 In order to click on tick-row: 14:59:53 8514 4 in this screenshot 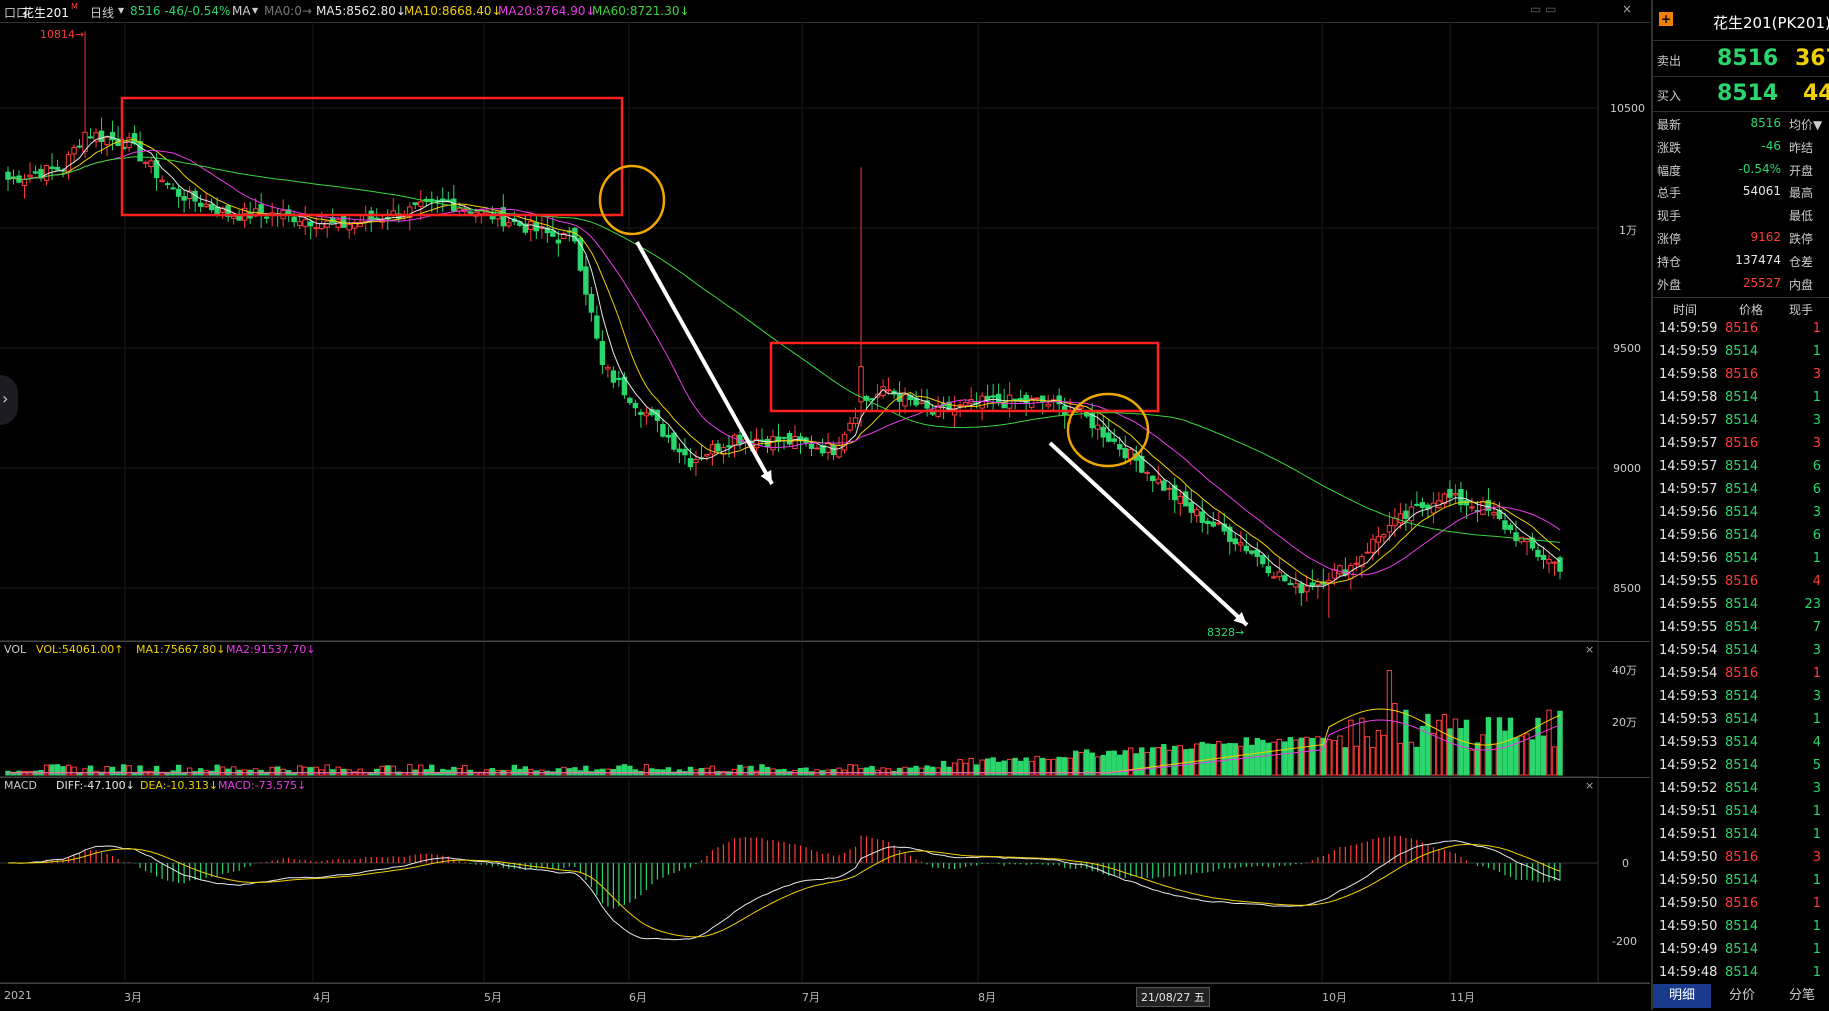, I will do `click(1741, 743)`.